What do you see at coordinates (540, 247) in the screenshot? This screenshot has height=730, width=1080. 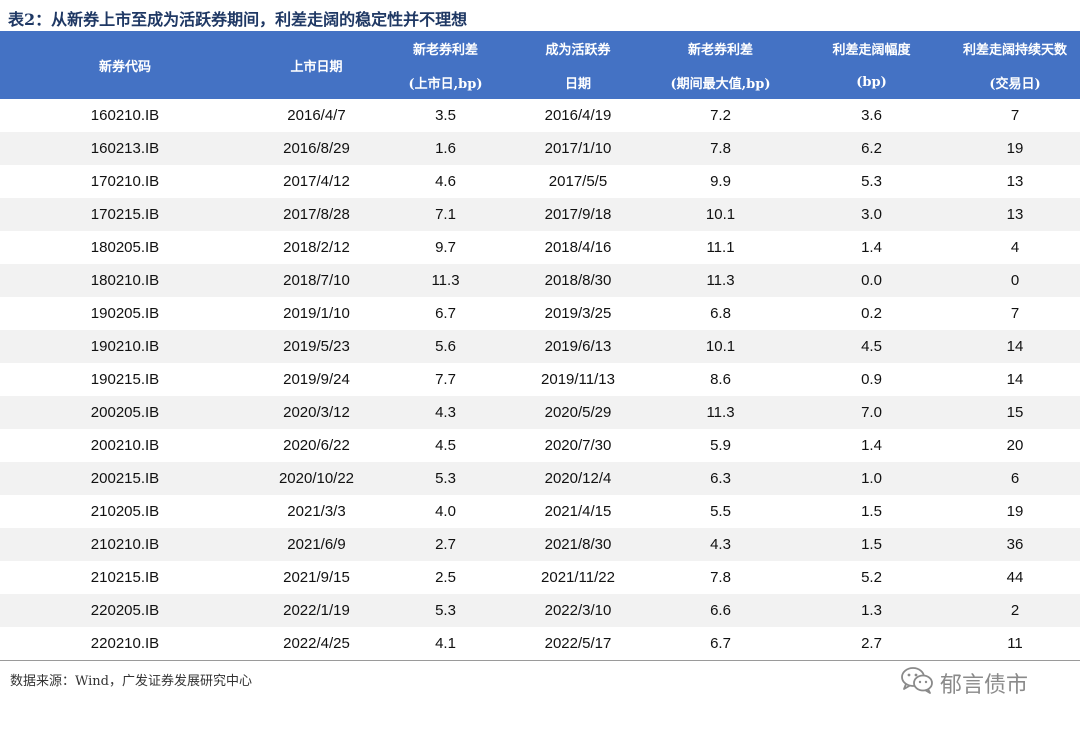 I see `table-row: 180205.IB 2018/2/12 9.7 2018/4/16 11.1 1.4 4` at bounding box center [540, 247].